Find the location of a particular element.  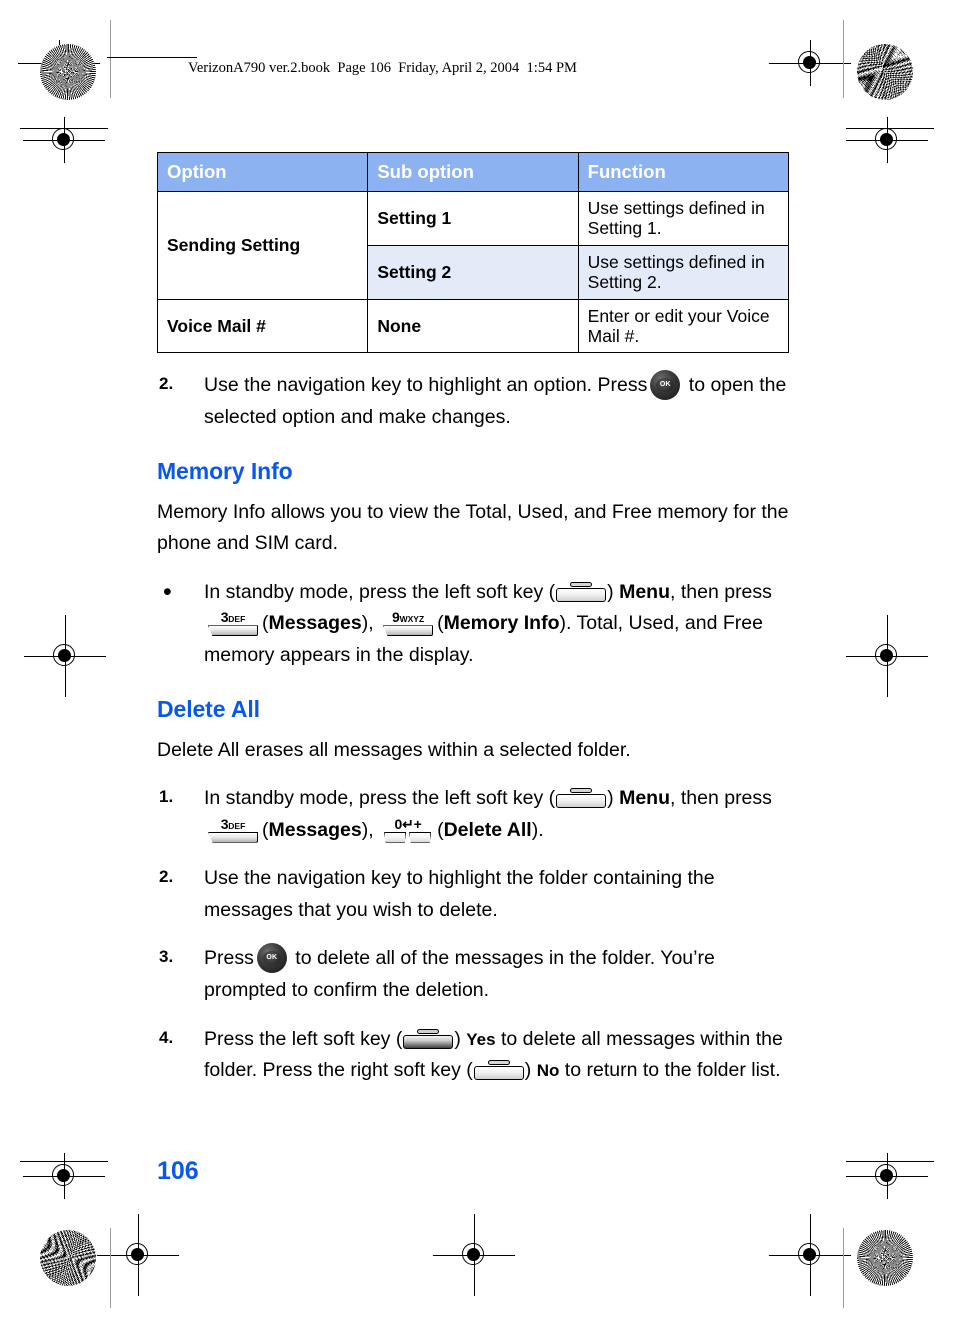

bullet-text-3: , then press is located at coordinates (721, 591).